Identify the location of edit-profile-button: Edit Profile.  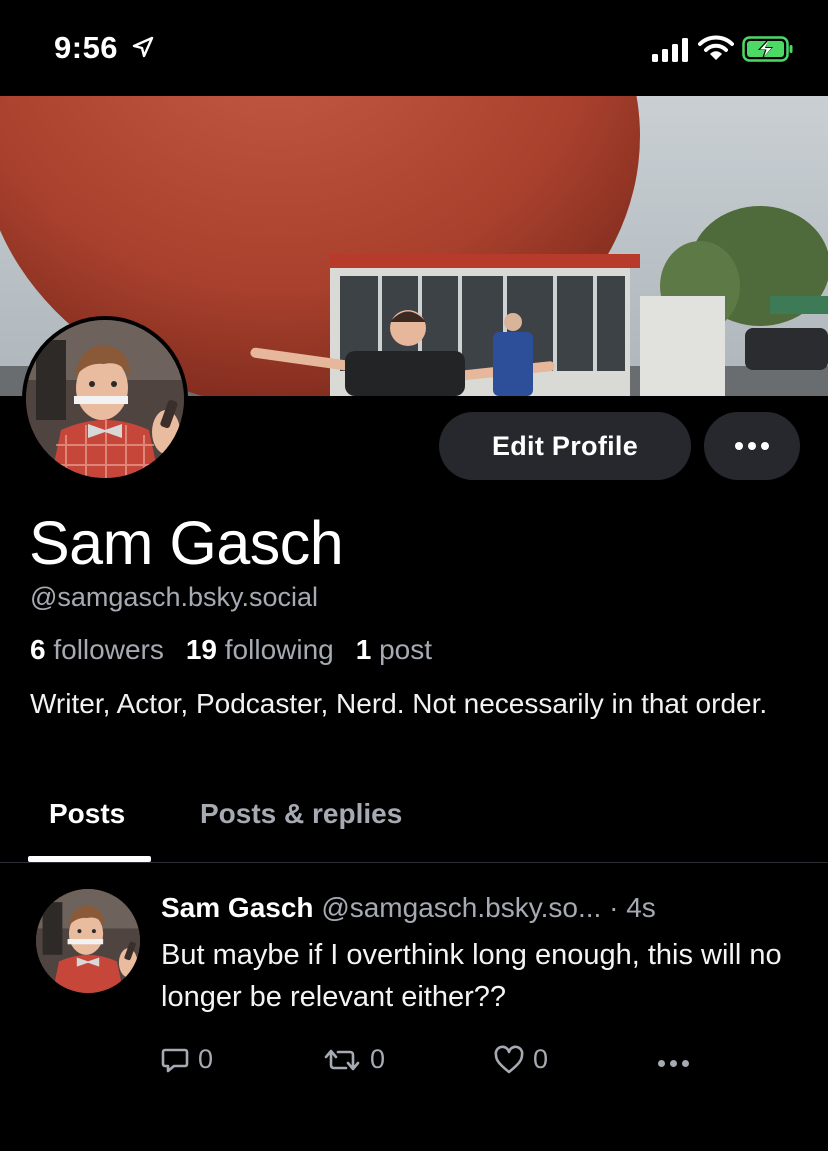
(565, 446).